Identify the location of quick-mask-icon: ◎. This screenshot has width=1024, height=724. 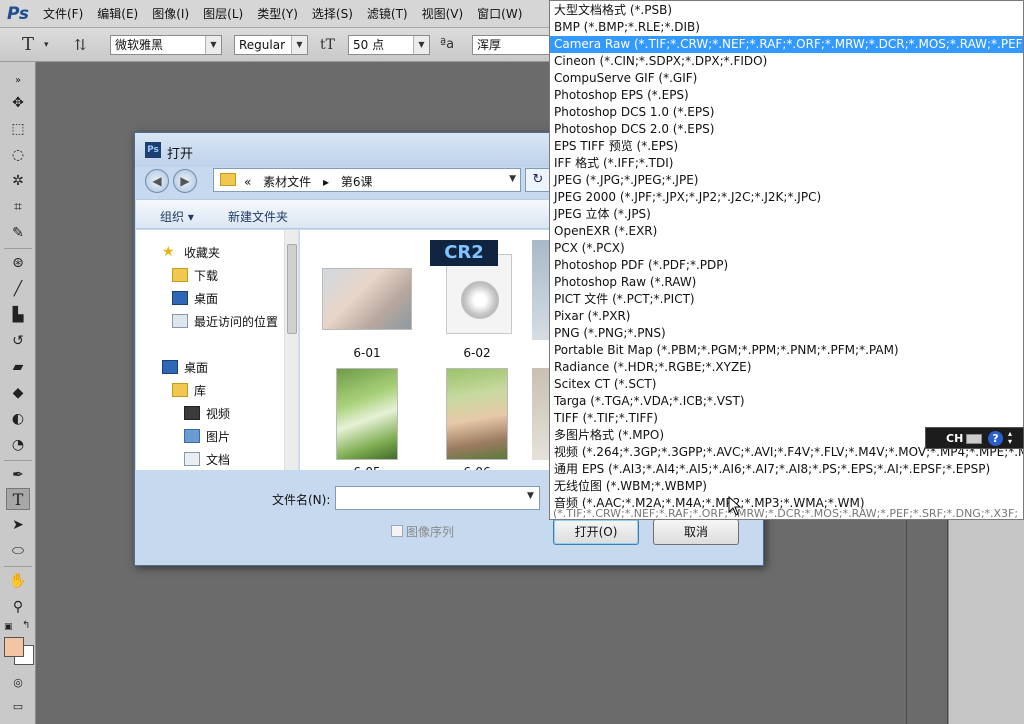
(18, 683).